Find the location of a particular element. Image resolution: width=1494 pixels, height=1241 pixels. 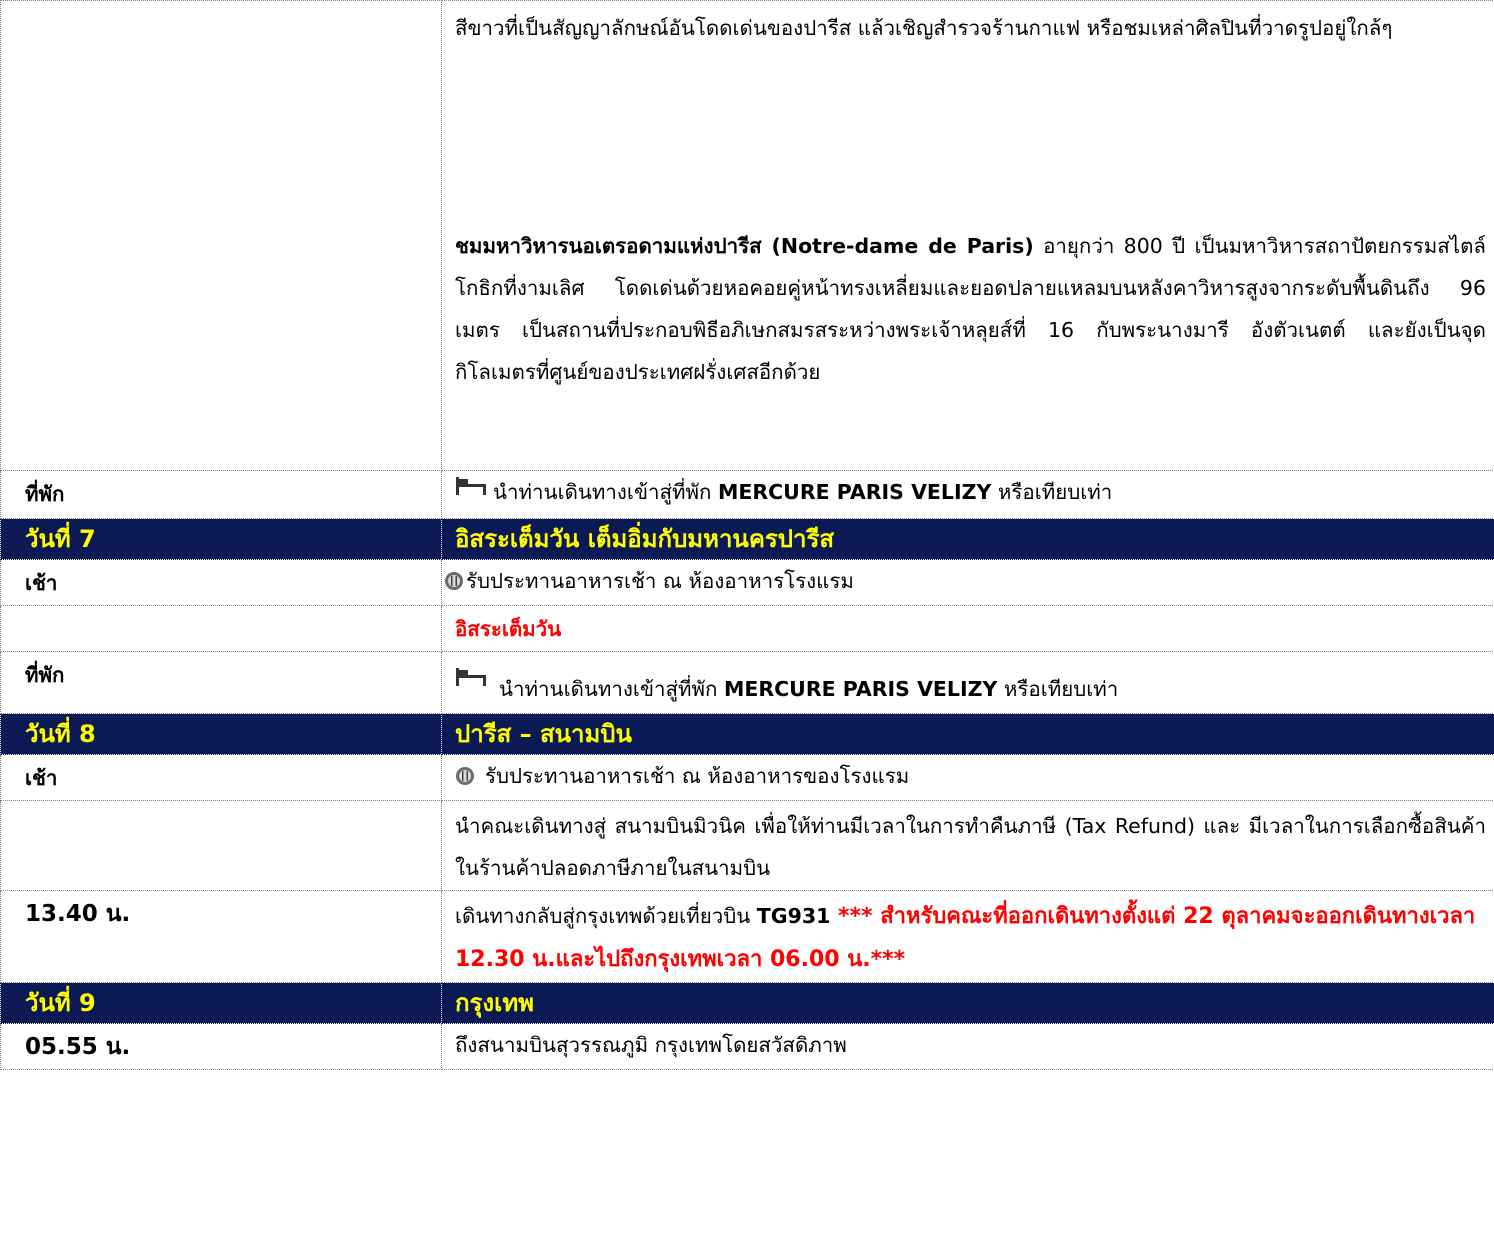

arrival-time: 05.55 น. is located at coordinates (221, 1046).